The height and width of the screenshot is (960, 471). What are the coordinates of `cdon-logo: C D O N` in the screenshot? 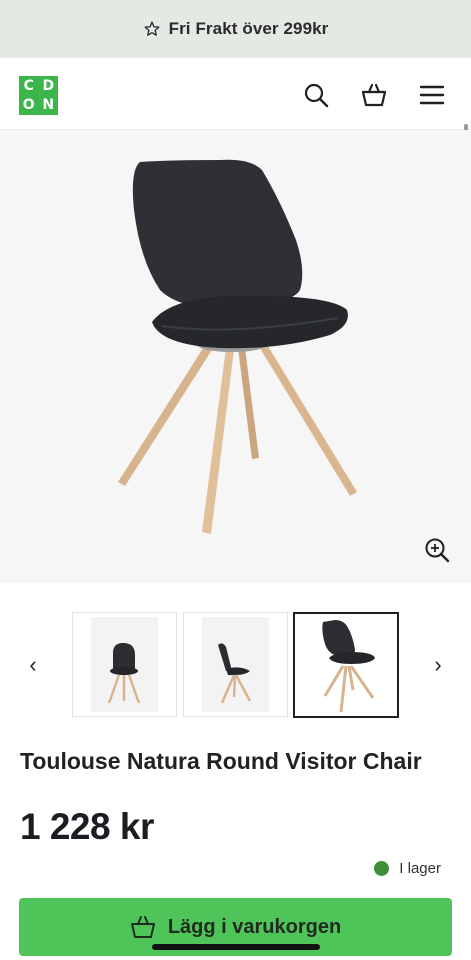 It's located at (38, 95).